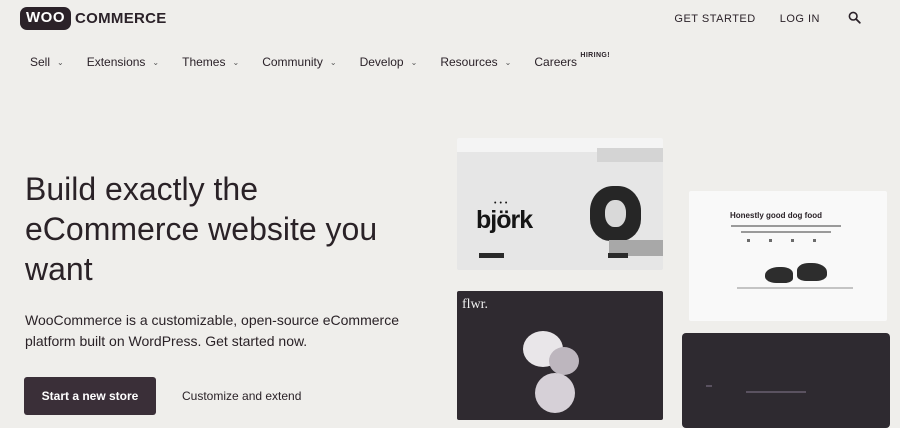 This screenshot has height=428, width=900. What do you see at coordinates (204, 62) in the screenshot?
I see `nav-item-label: Themes` at bounding box center [204, 62].